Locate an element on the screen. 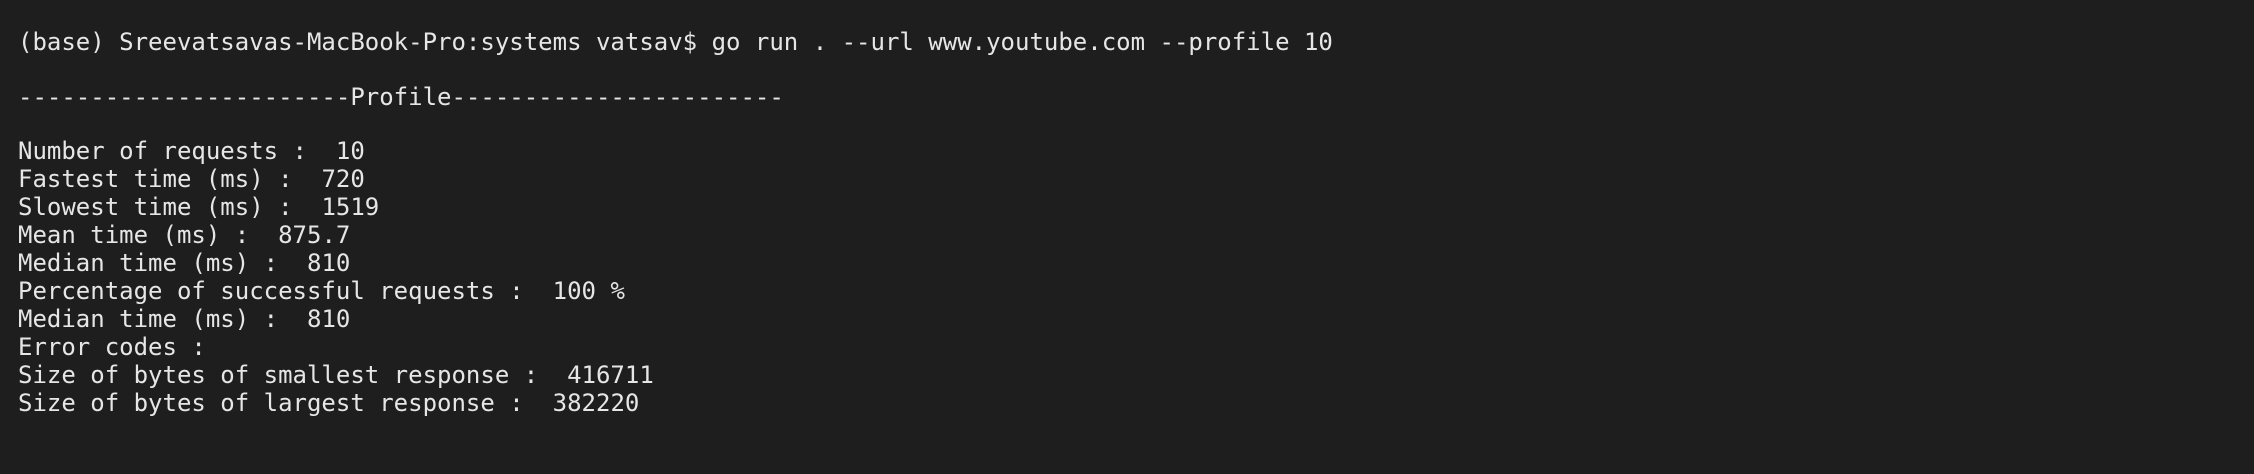 This screenshot has height=474, width=2254. stat-label: Mean time (ms) : is located at coordinates (134, 235).